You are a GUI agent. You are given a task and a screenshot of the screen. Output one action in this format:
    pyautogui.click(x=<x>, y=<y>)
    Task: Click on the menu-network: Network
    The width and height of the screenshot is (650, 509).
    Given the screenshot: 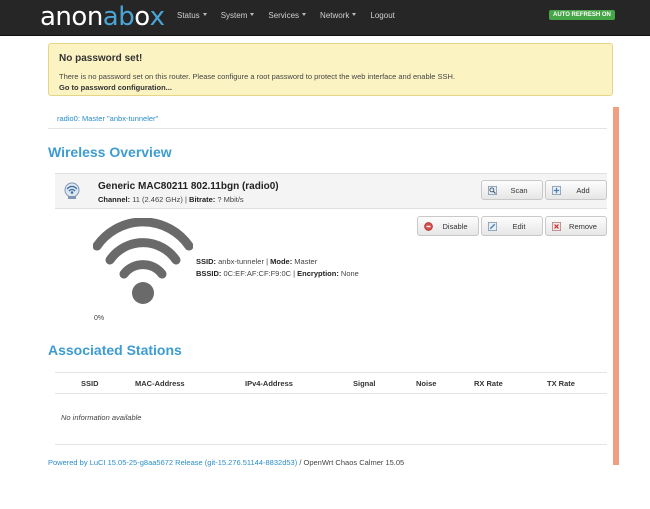 What is the action you would take?
    pyautogui.click(x=338, y=15)
    